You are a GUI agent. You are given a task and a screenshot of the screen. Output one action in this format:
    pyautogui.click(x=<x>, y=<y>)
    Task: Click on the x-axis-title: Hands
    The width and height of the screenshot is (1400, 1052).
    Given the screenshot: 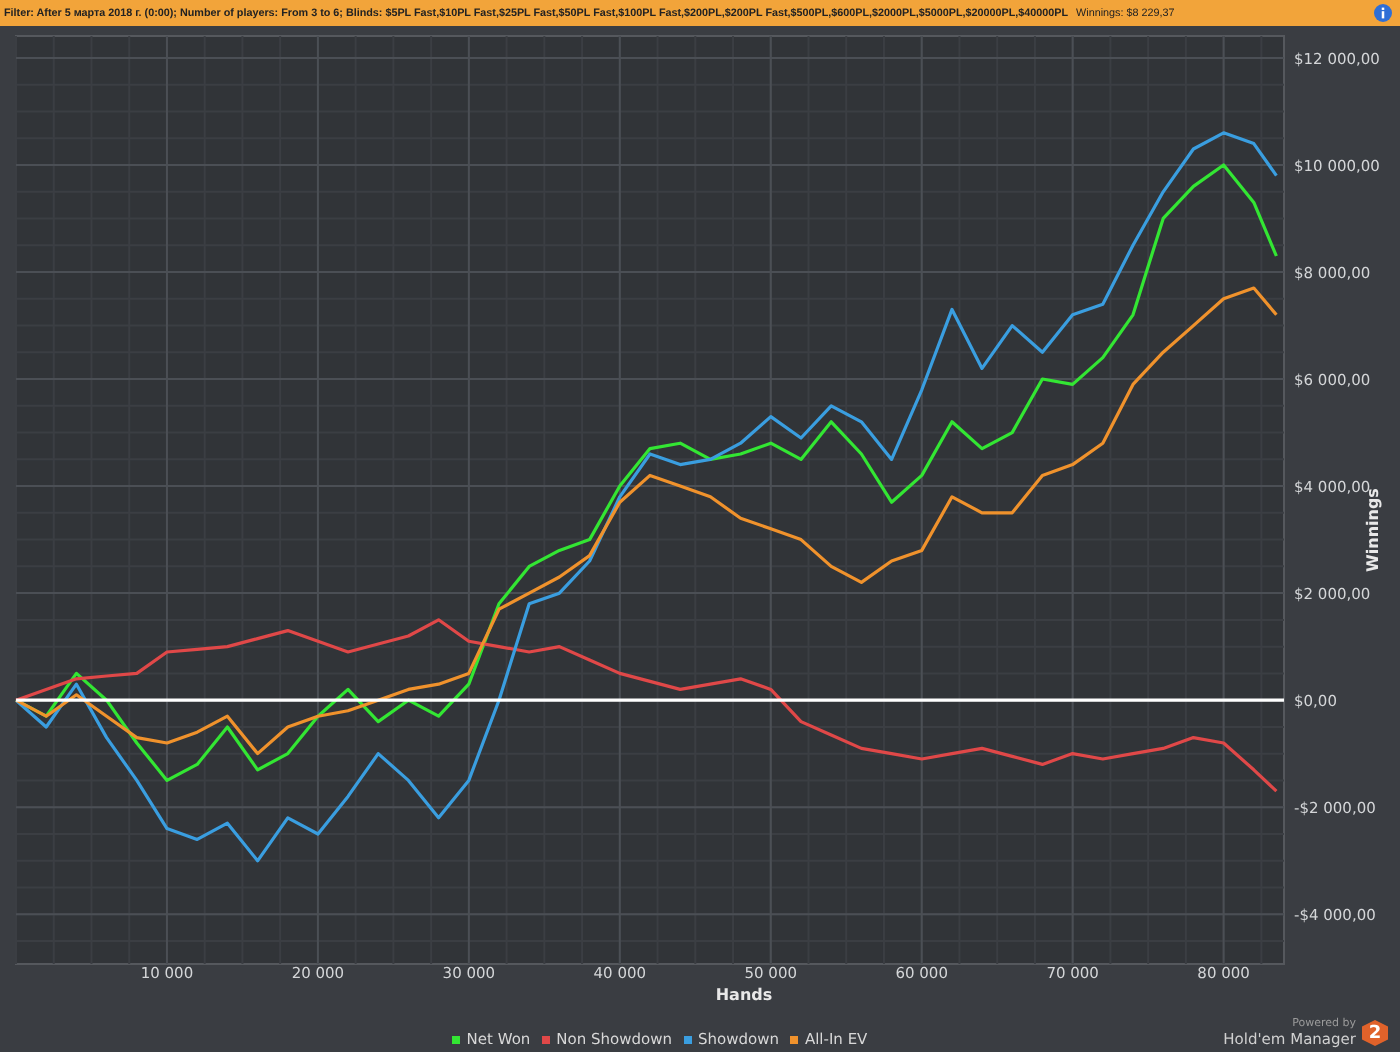 What is the action you would take?
    pyautogui.click(x=744, y=995)
    